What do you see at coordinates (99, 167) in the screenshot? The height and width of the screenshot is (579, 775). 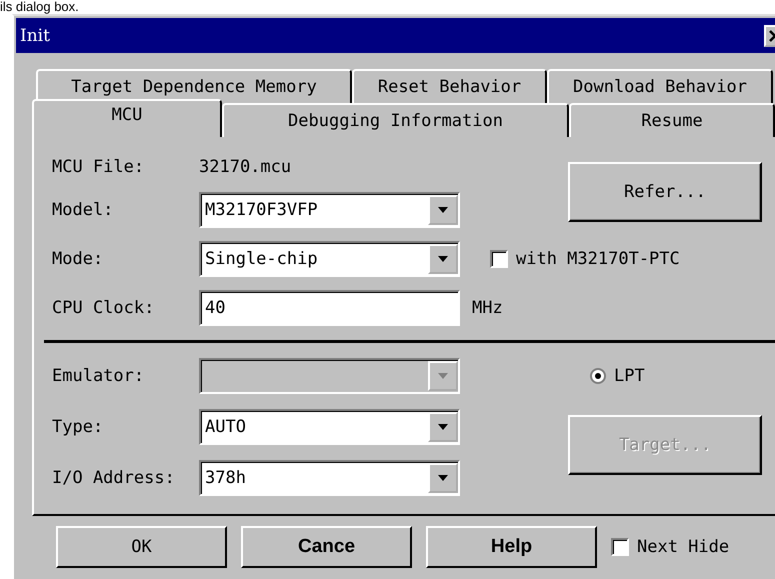 I see `field-label: MCU File:` at bounding box center [99, 167].